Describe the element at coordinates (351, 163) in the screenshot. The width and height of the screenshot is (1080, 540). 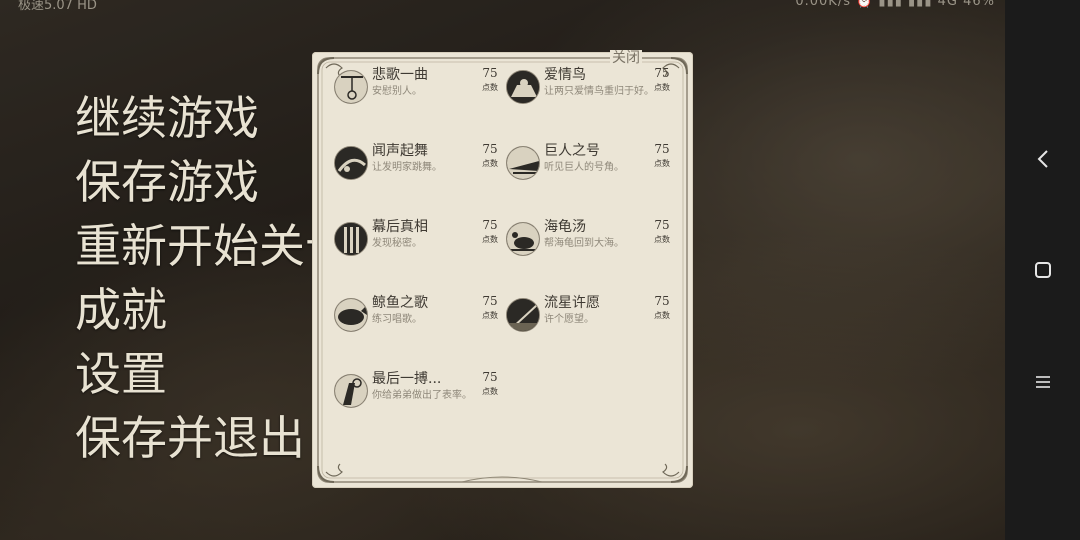
I see `dance-icon` at that location.